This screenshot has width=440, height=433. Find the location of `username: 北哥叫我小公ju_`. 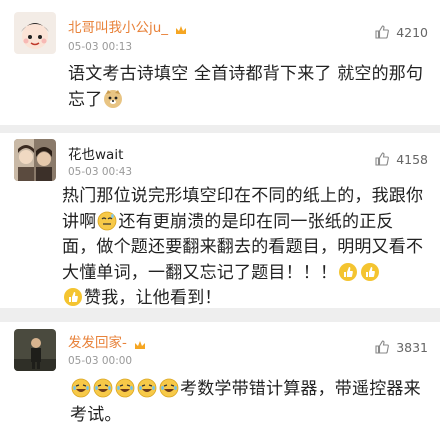

username: 北哥叫我小公ju_ is located at coordinates (127, 26).